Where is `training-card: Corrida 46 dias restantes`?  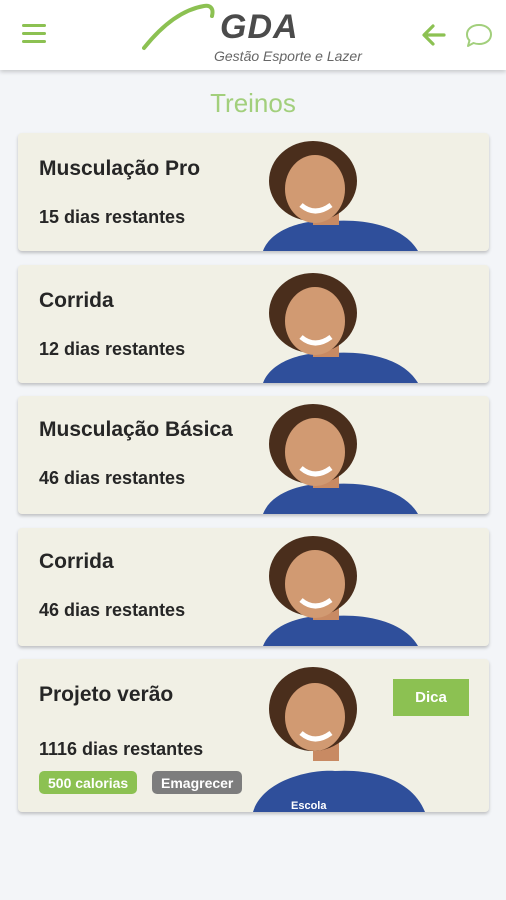
training-card: Corrida 46 dias restantes is located at coordinates (253, 587).